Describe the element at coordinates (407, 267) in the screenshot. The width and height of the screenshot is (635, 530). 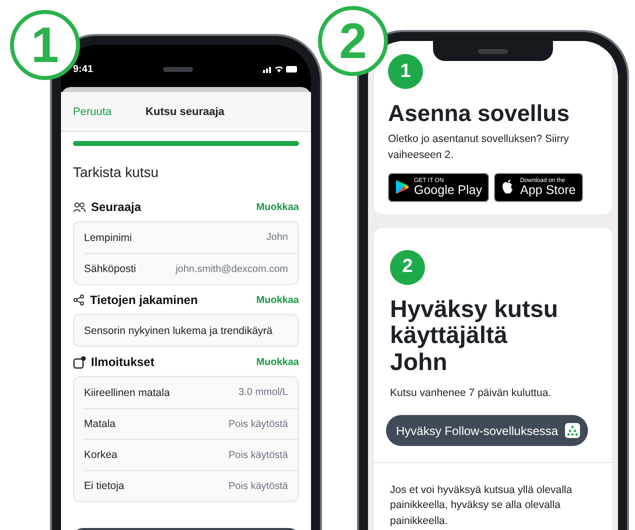
I see `step-number: 2` at that location.